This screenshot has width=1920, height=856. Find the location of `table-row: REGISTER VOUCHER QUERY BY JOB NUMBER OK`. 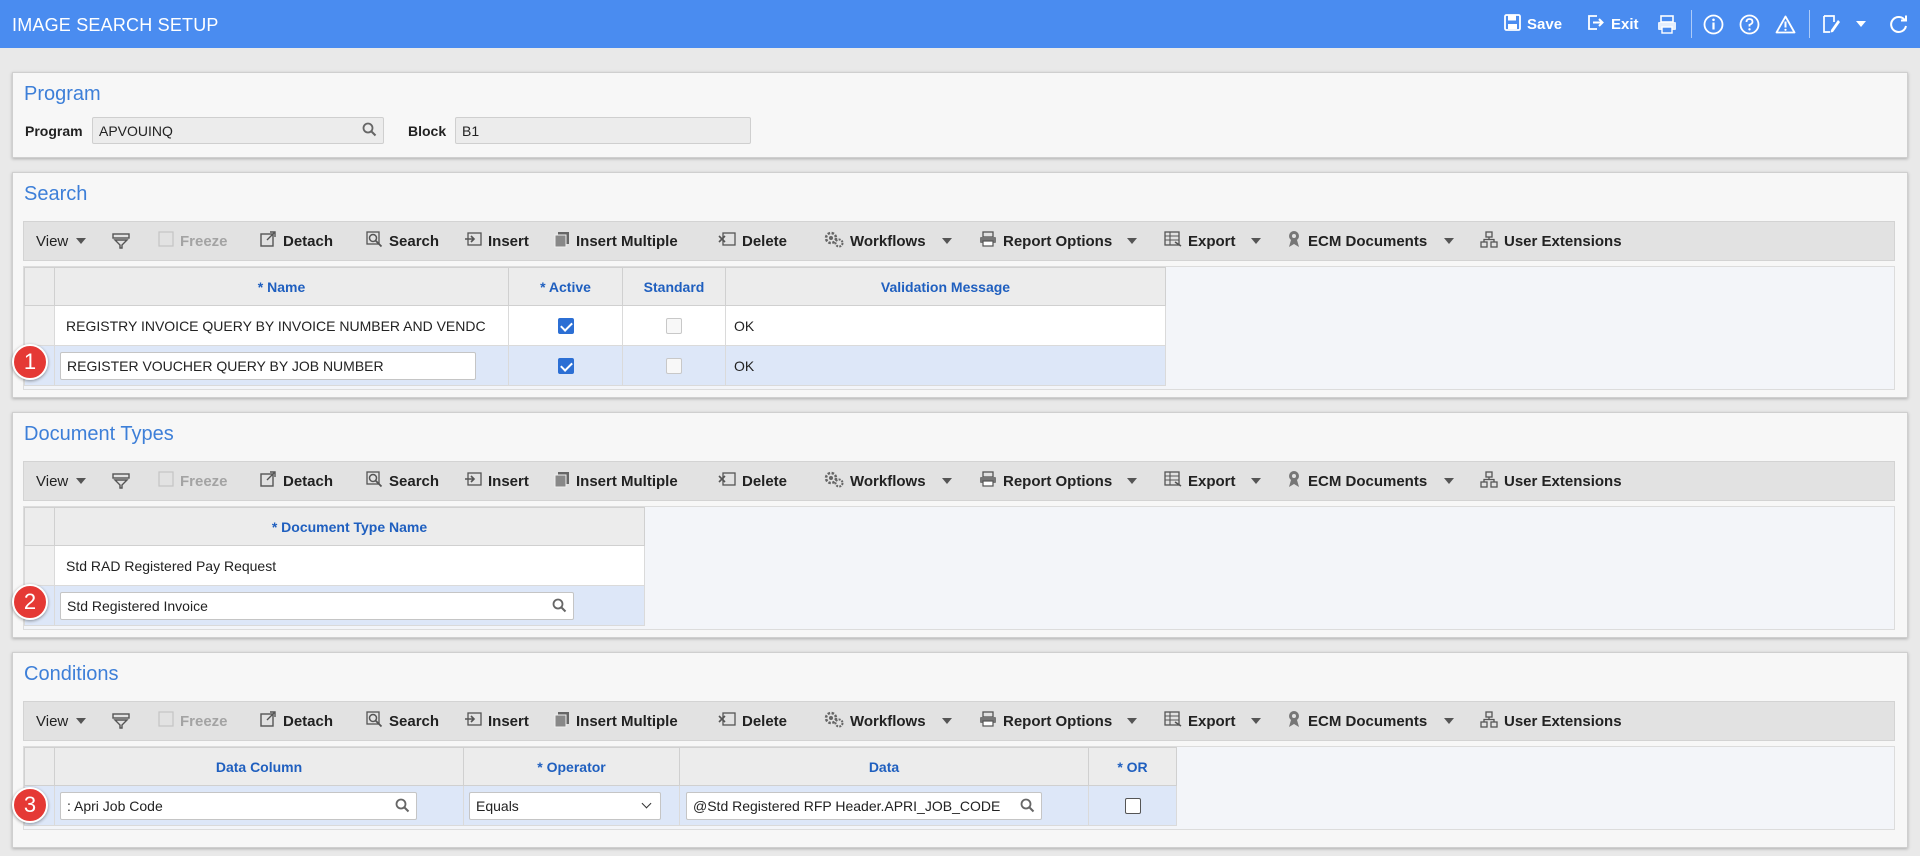

table-row: REGISTER VOUCHER QUERY BY JOB NUMBER OK is located at coordinates (595, 365).